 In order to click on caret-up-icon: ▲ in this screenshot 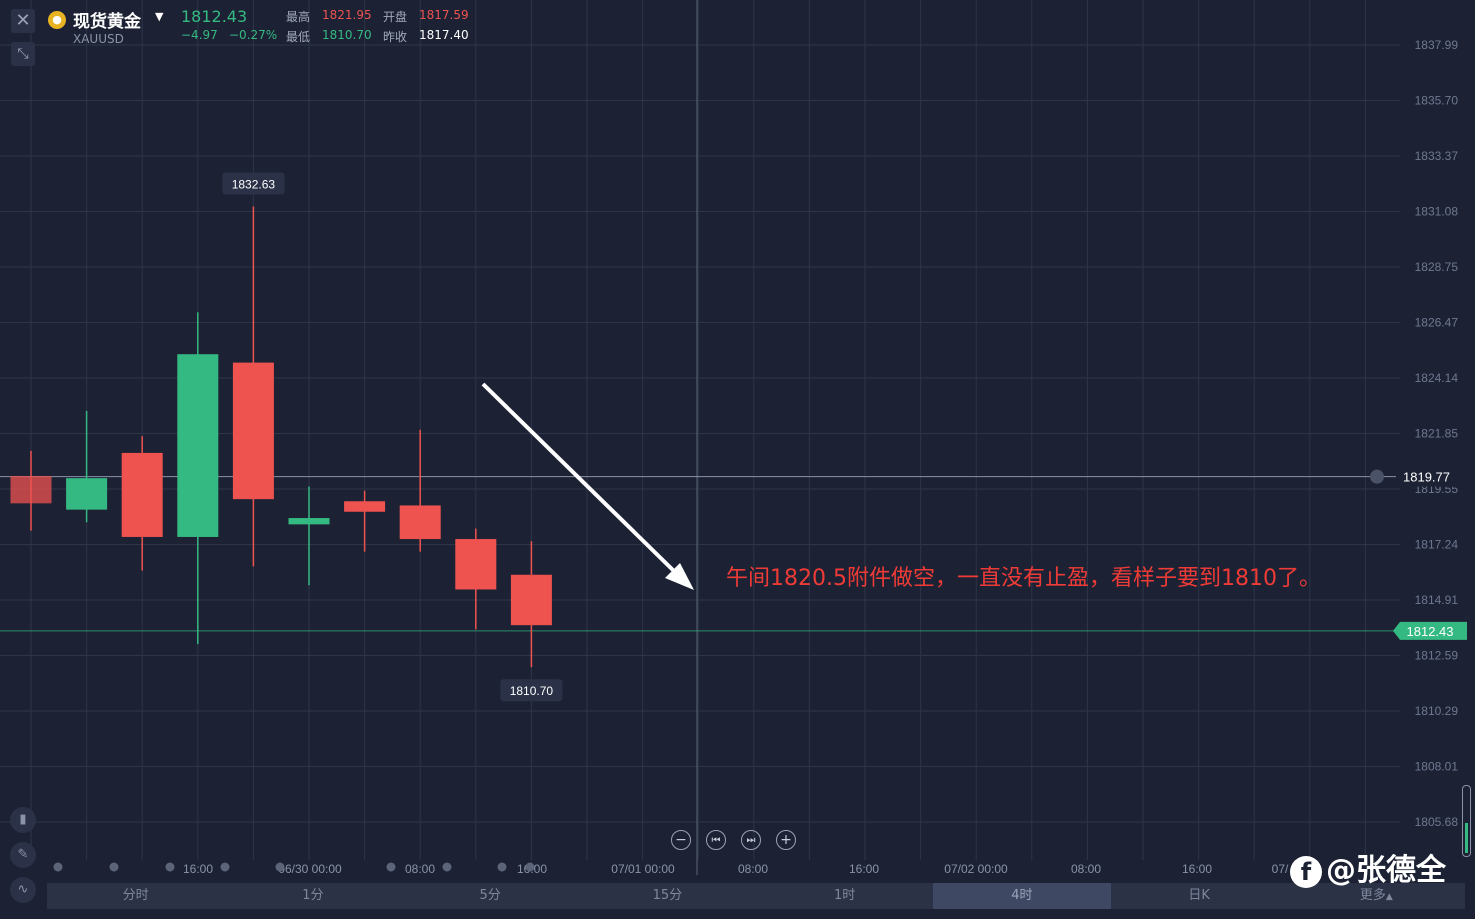, I will do `click(1389, 897)`.